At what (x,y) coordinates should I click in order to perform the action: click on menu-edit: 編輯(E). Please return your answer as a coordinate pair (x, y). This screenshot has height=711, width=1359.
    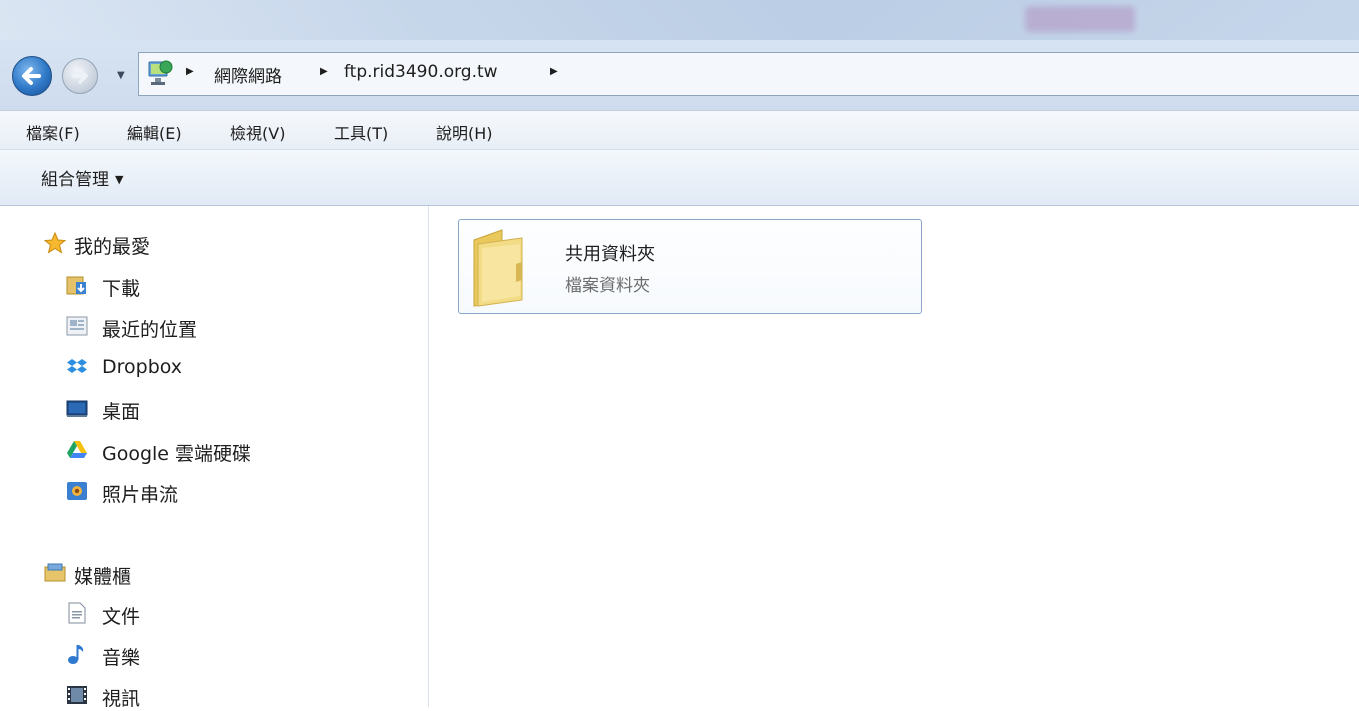
    Looking at the image, I should click on (154, 132).